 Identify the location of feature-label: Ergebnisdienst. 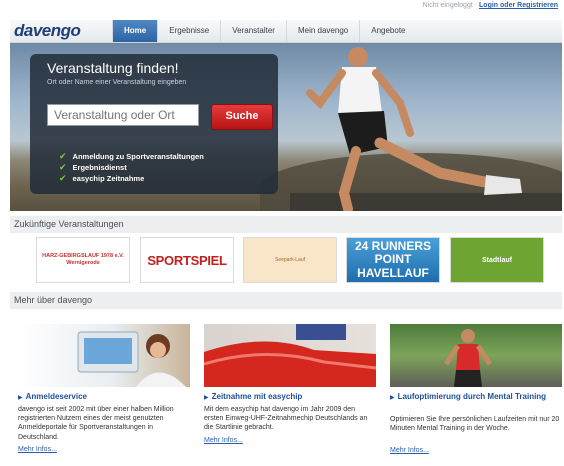
(99, 167).